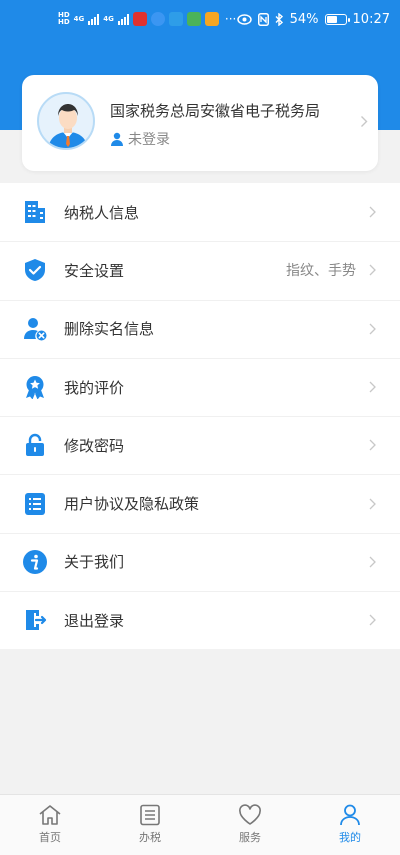 The image size is (400, 855). I want to click on menu-item-change-password: 修改密码, so click(200, 445).